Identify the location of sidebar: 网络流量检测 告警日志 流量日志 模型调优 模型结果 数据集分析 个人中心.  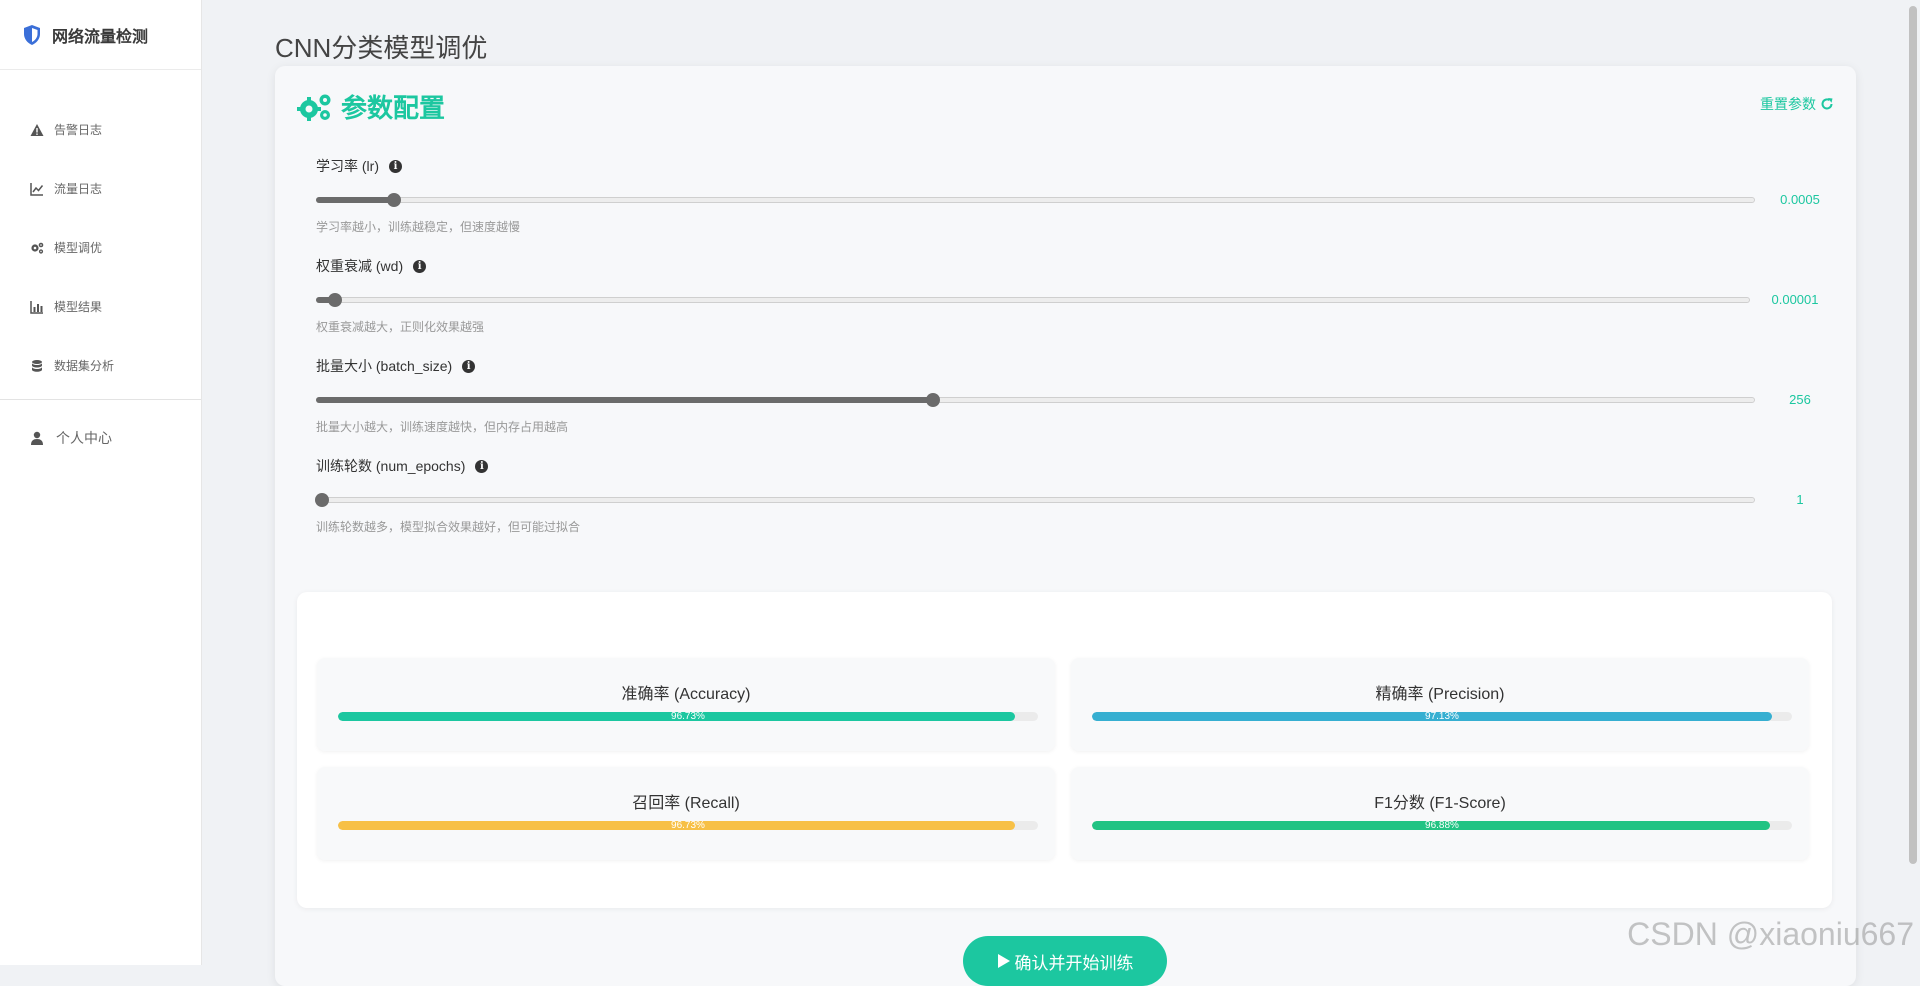
(101, 482).